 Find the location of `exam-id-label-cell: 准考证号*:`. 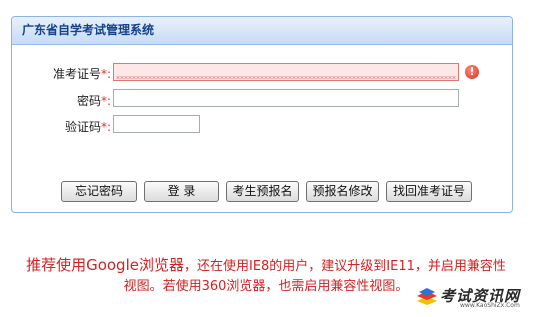

exam-id-label-cell: 准考证号*: is located at coordinates (61, 73).